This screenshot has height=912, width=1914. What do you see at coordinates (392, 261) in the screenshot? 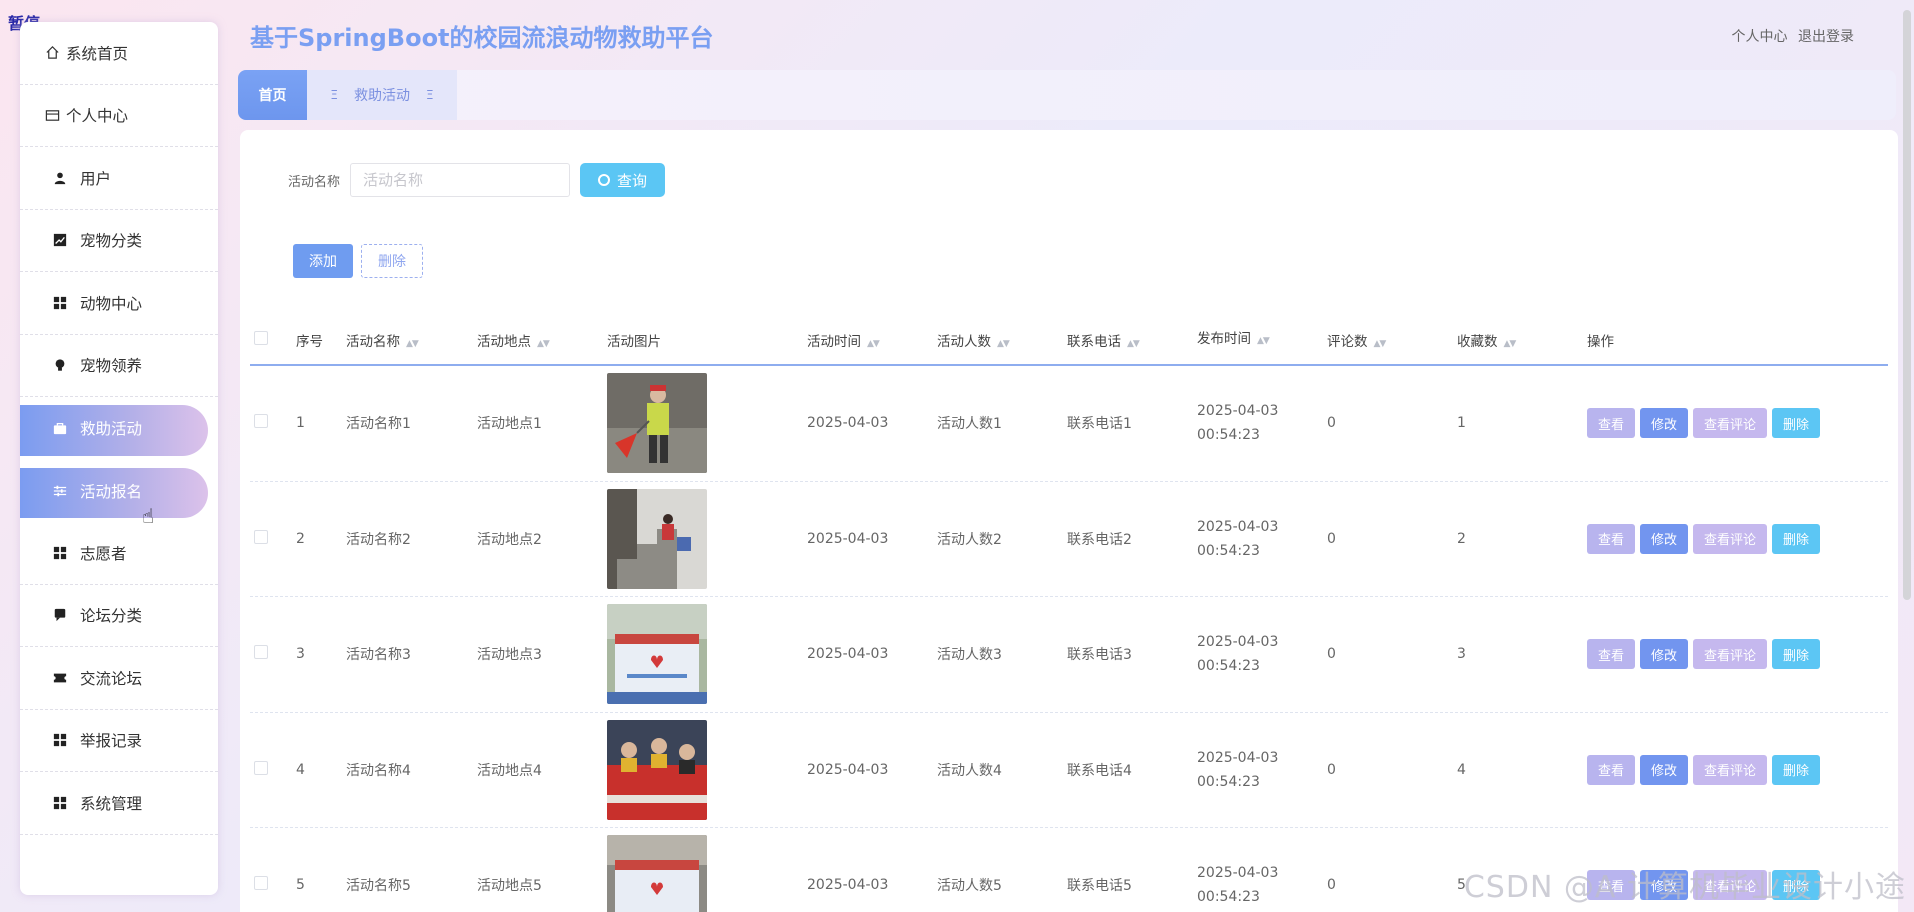
I see `batch-delete-button: 删除` at bounding box center [392, 261].